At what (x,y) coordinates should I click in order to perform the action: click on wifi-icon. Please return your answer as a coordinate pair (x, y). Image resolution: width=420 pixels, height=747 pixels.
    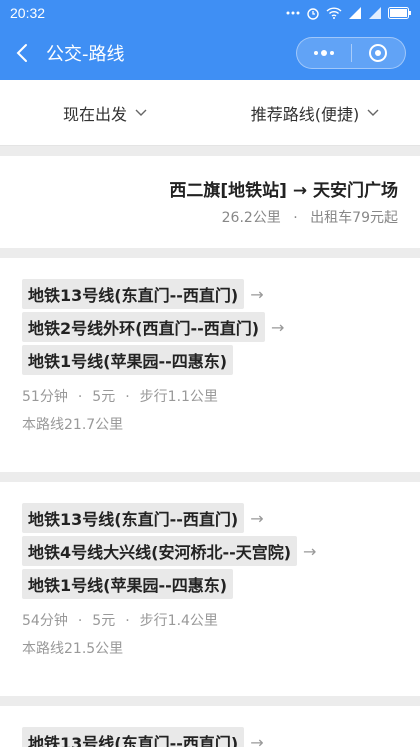
    Looking at the image, I should click on (334, 13).